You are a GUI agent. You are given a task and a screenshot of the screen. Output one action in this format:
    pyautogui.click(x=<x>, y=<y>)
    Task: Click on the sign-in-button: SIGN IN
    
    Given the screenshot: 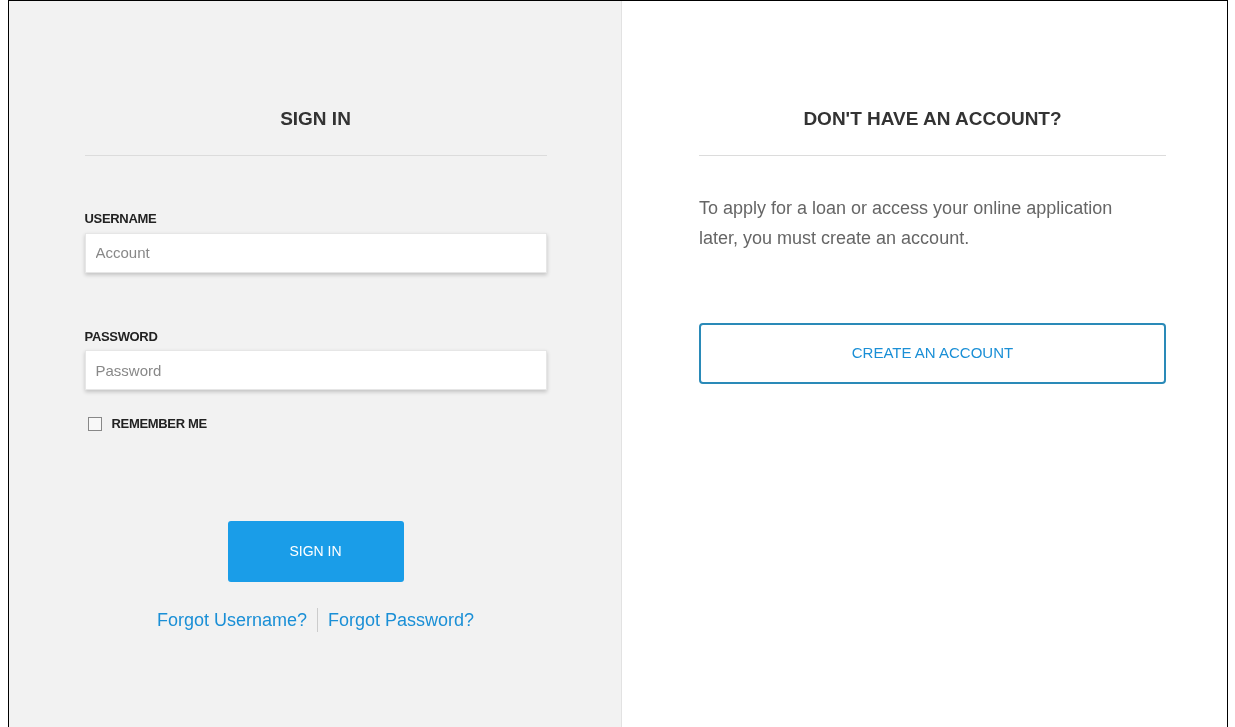 What is the action you would take?
    pyautogui.click(x=315, y=551)
    